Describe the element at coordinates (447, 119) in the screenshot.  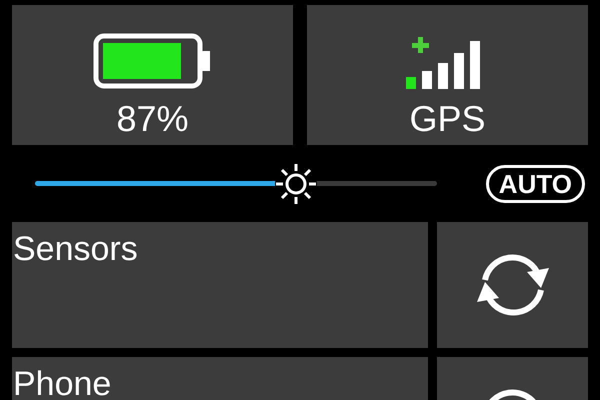
I see `tile-label: GPS` at that location.